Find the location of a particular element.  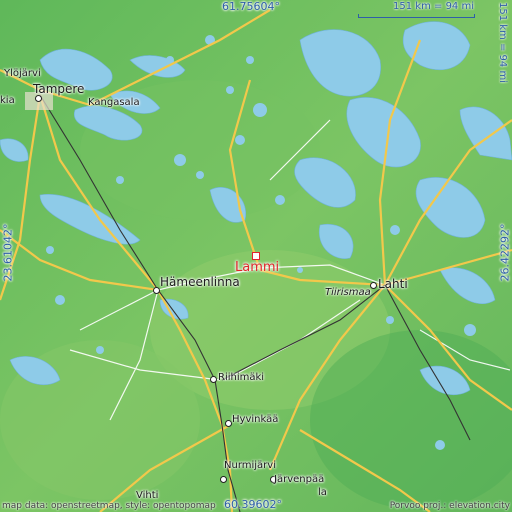

scale-bar is located at coordinates (416, 16).